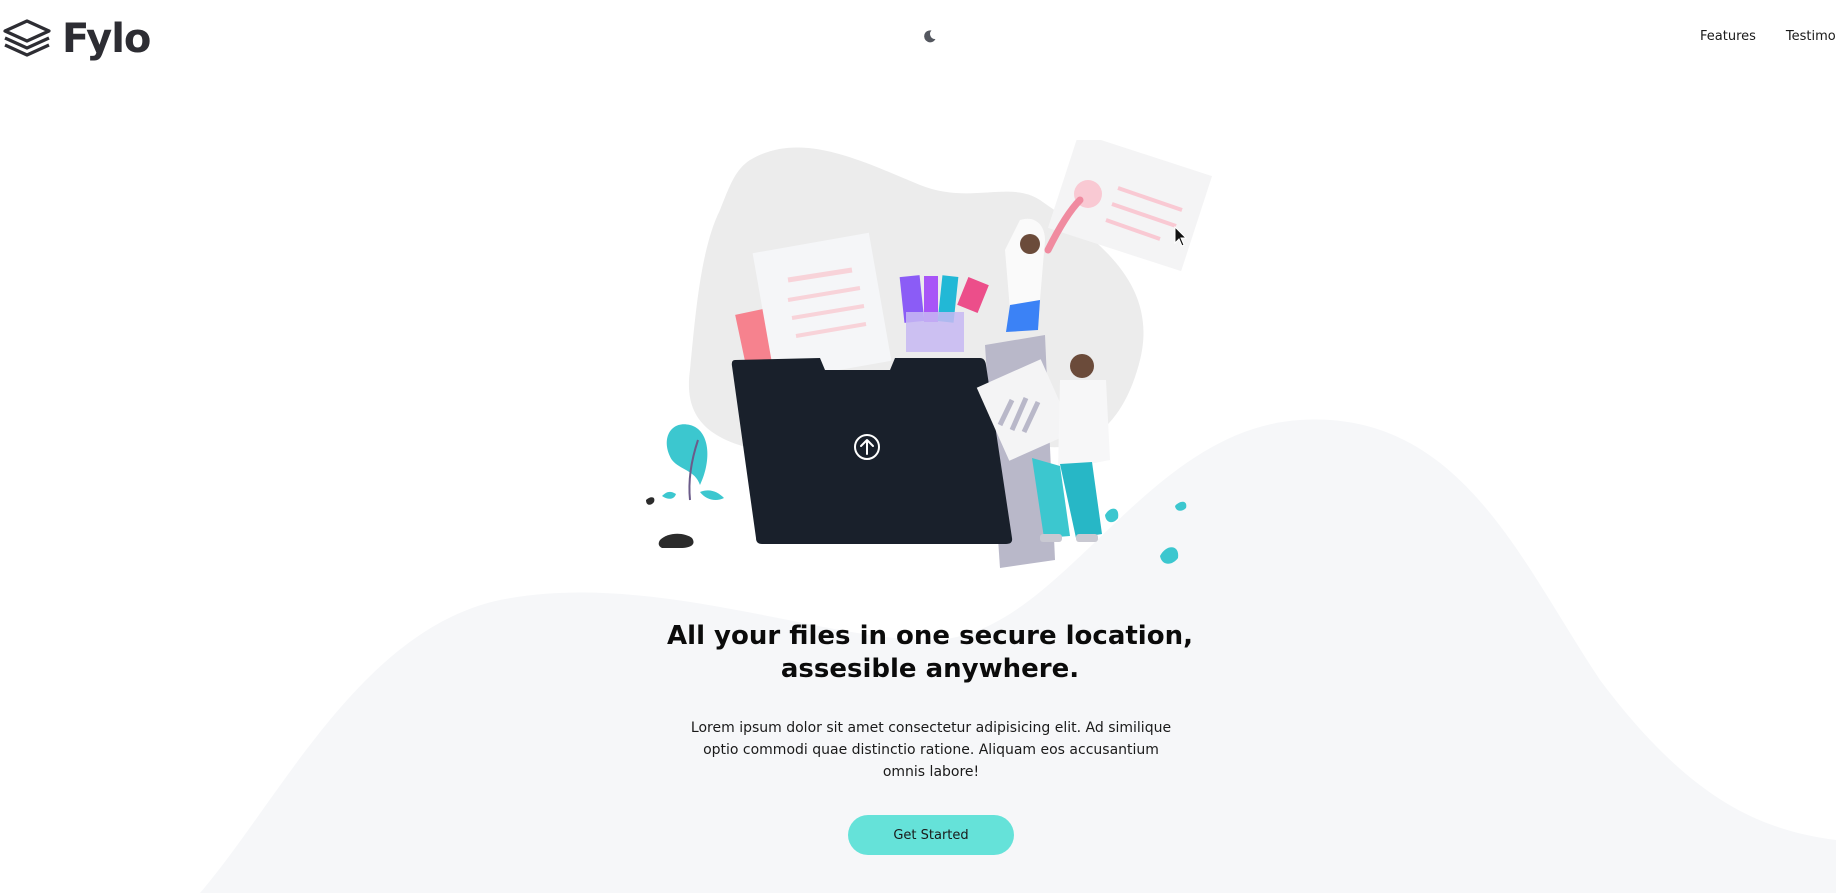  What do you see at coordinates (106, 39) in the screenshot?
I see `logo-text: Fylo` at bounding box center [106, 39].